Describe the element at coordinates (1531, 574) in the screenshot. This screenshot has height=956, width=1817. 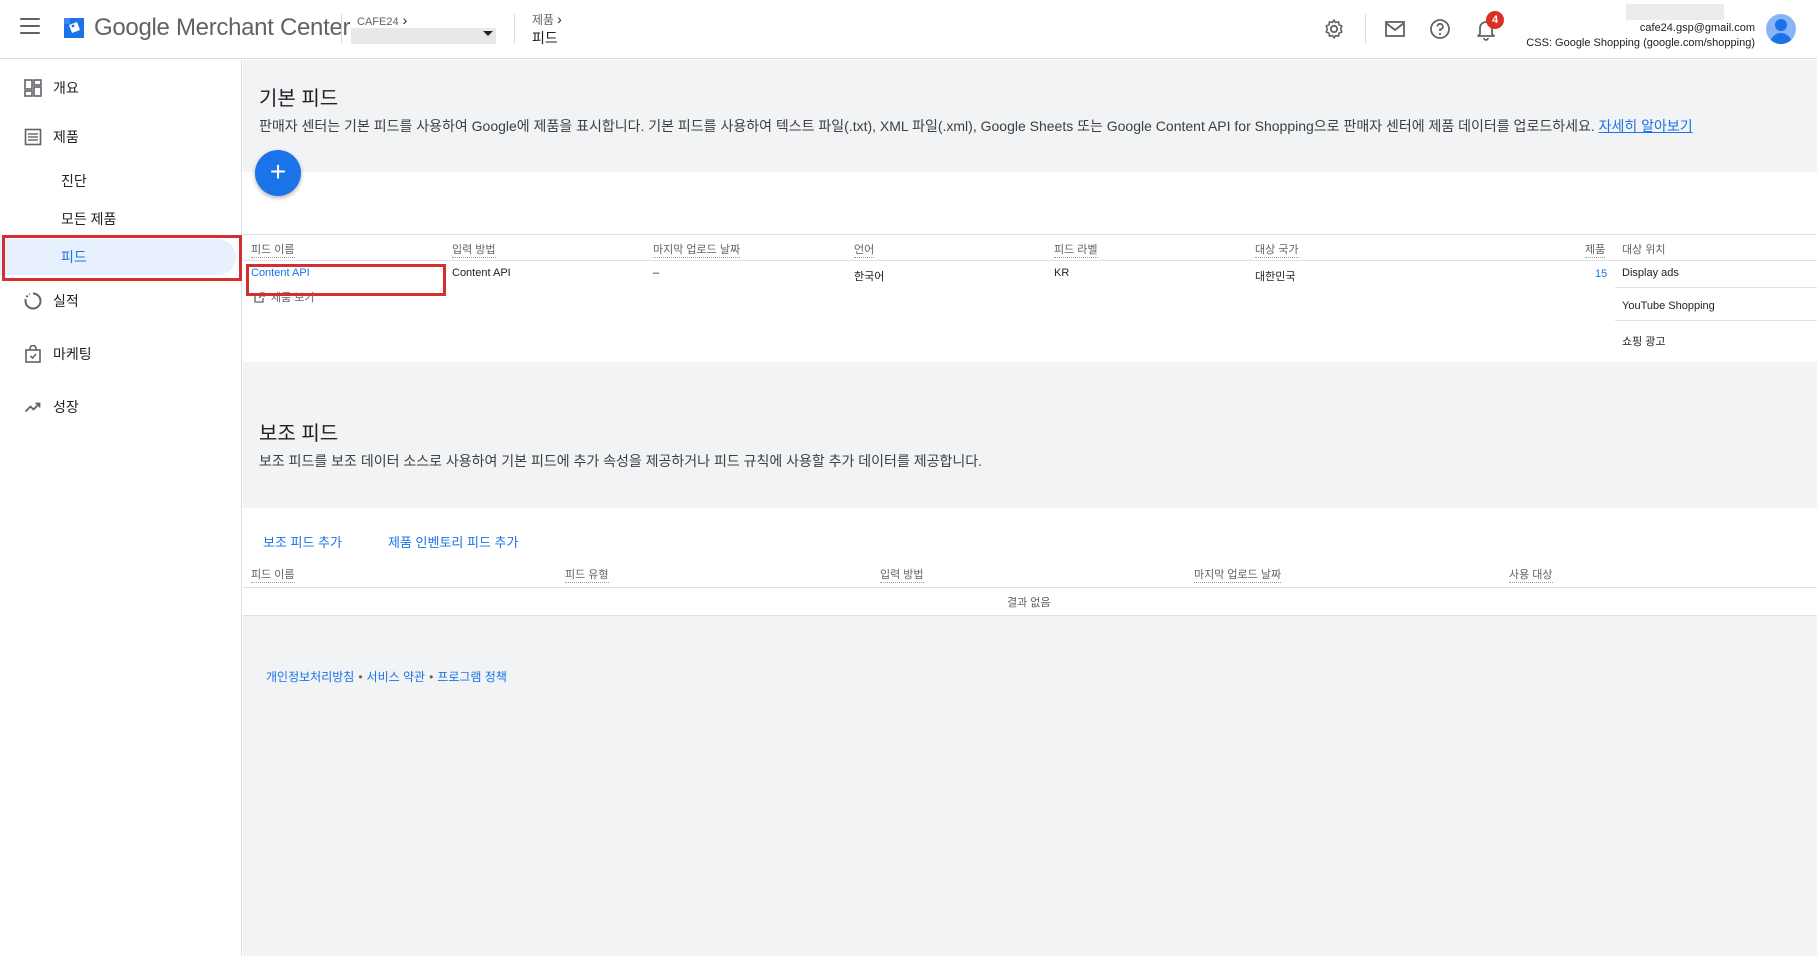
I see `column-header-used-by: 사용 대상` at that location.